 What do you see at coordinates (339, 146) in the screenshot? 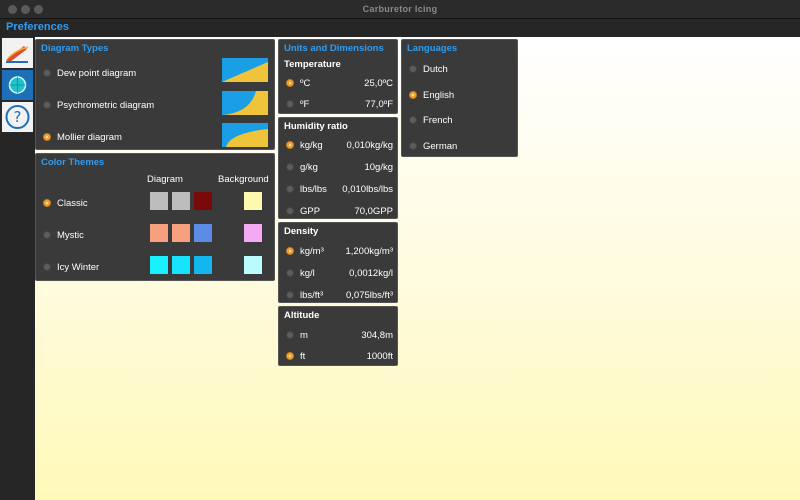
I see `humidity-option-kg-kg: kg/kg 0,010kg/kg` at bounding box center [339, 146].